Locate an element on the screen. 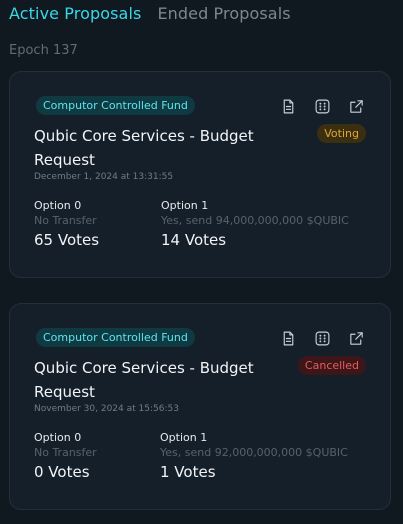 The height and width of the screenshot is (524, 403). option-0: Option 0 No Transfer 0 Votes is located at coordinates (65, 456).